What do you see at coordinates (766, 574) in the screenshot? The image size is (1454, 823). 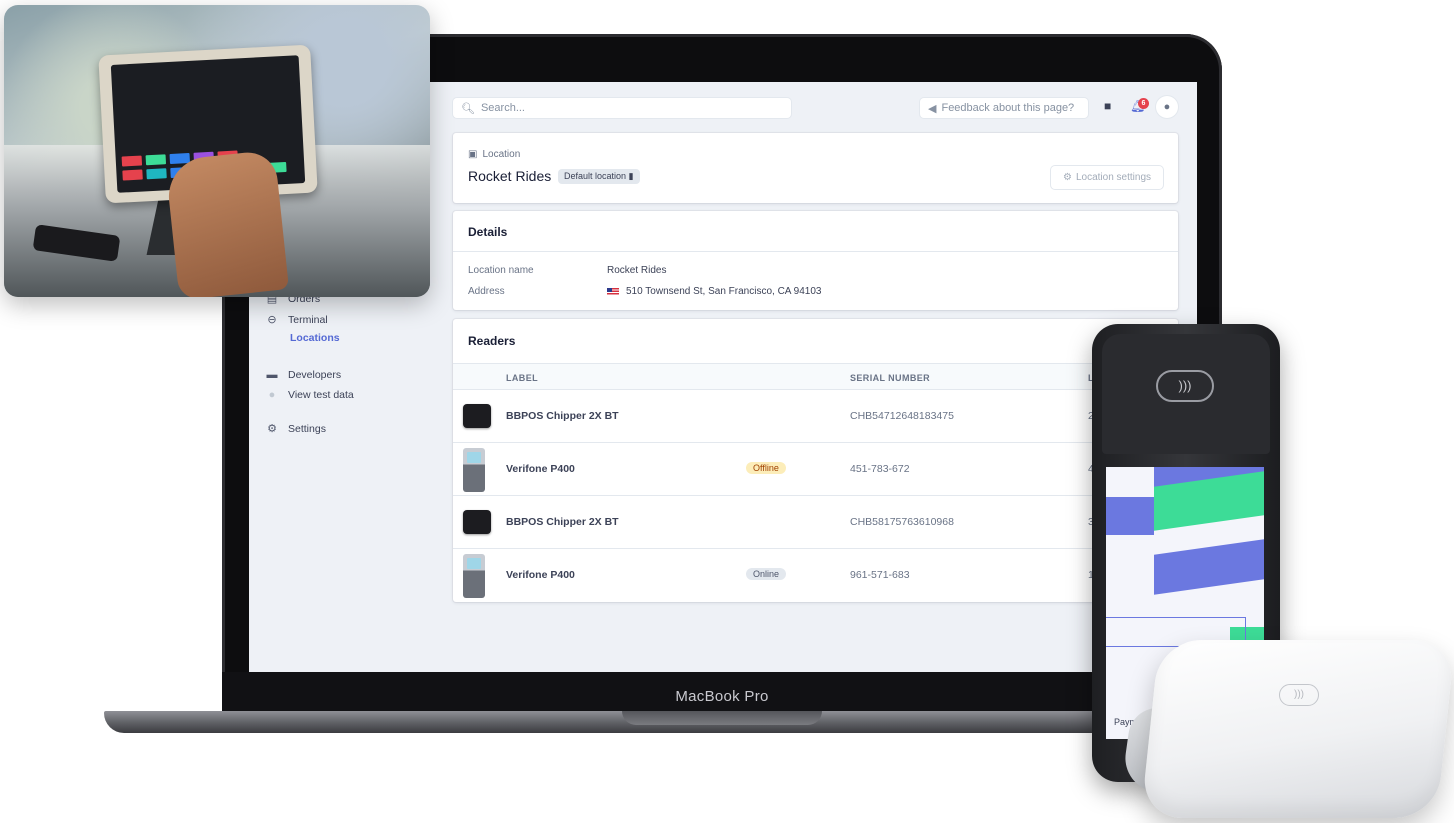 I see `status-badge: Online` at bounding box center [766, 574].